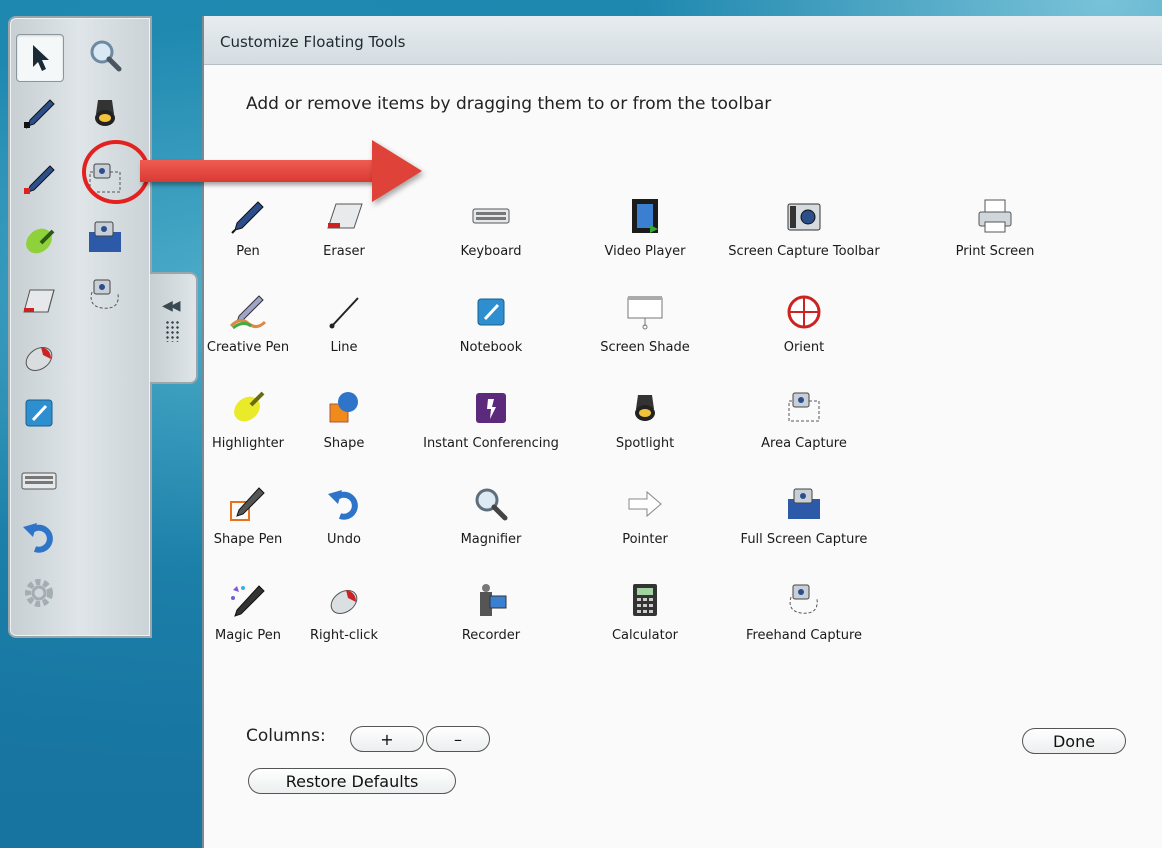  Describe the element at coordinates (80, 327) in the screenshot. I see `floating-toolbar` at that location.